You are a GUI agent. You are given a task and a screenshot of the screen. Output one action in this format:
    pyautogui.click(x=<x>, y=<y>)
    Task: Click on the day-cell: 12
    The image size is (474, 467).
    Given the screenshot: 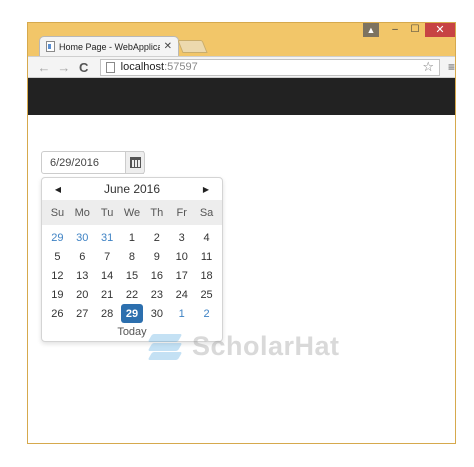 What is the action you would take?
    pyautogui.click(x=57, y=275)
    